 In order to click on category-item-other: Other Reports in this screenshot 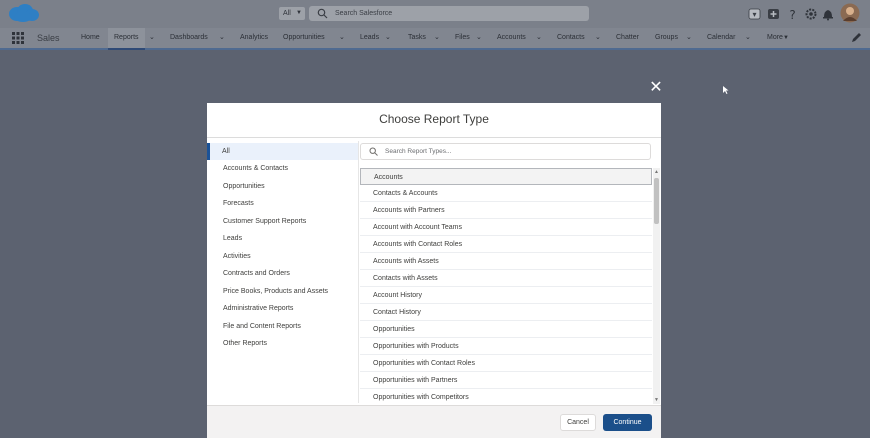, I will do `click(283, 343)`.